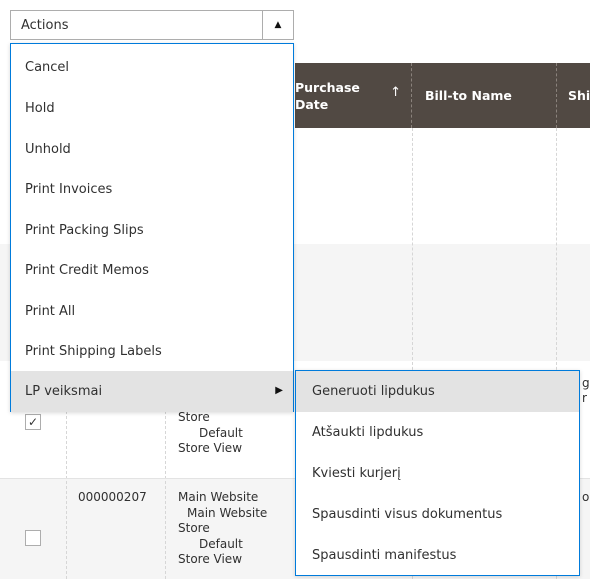 This screenshot has width=590, height=579. Describe the element at coordinates (586, 497) in the screenshot. I see `ship-cell-fragment: o` at that location.